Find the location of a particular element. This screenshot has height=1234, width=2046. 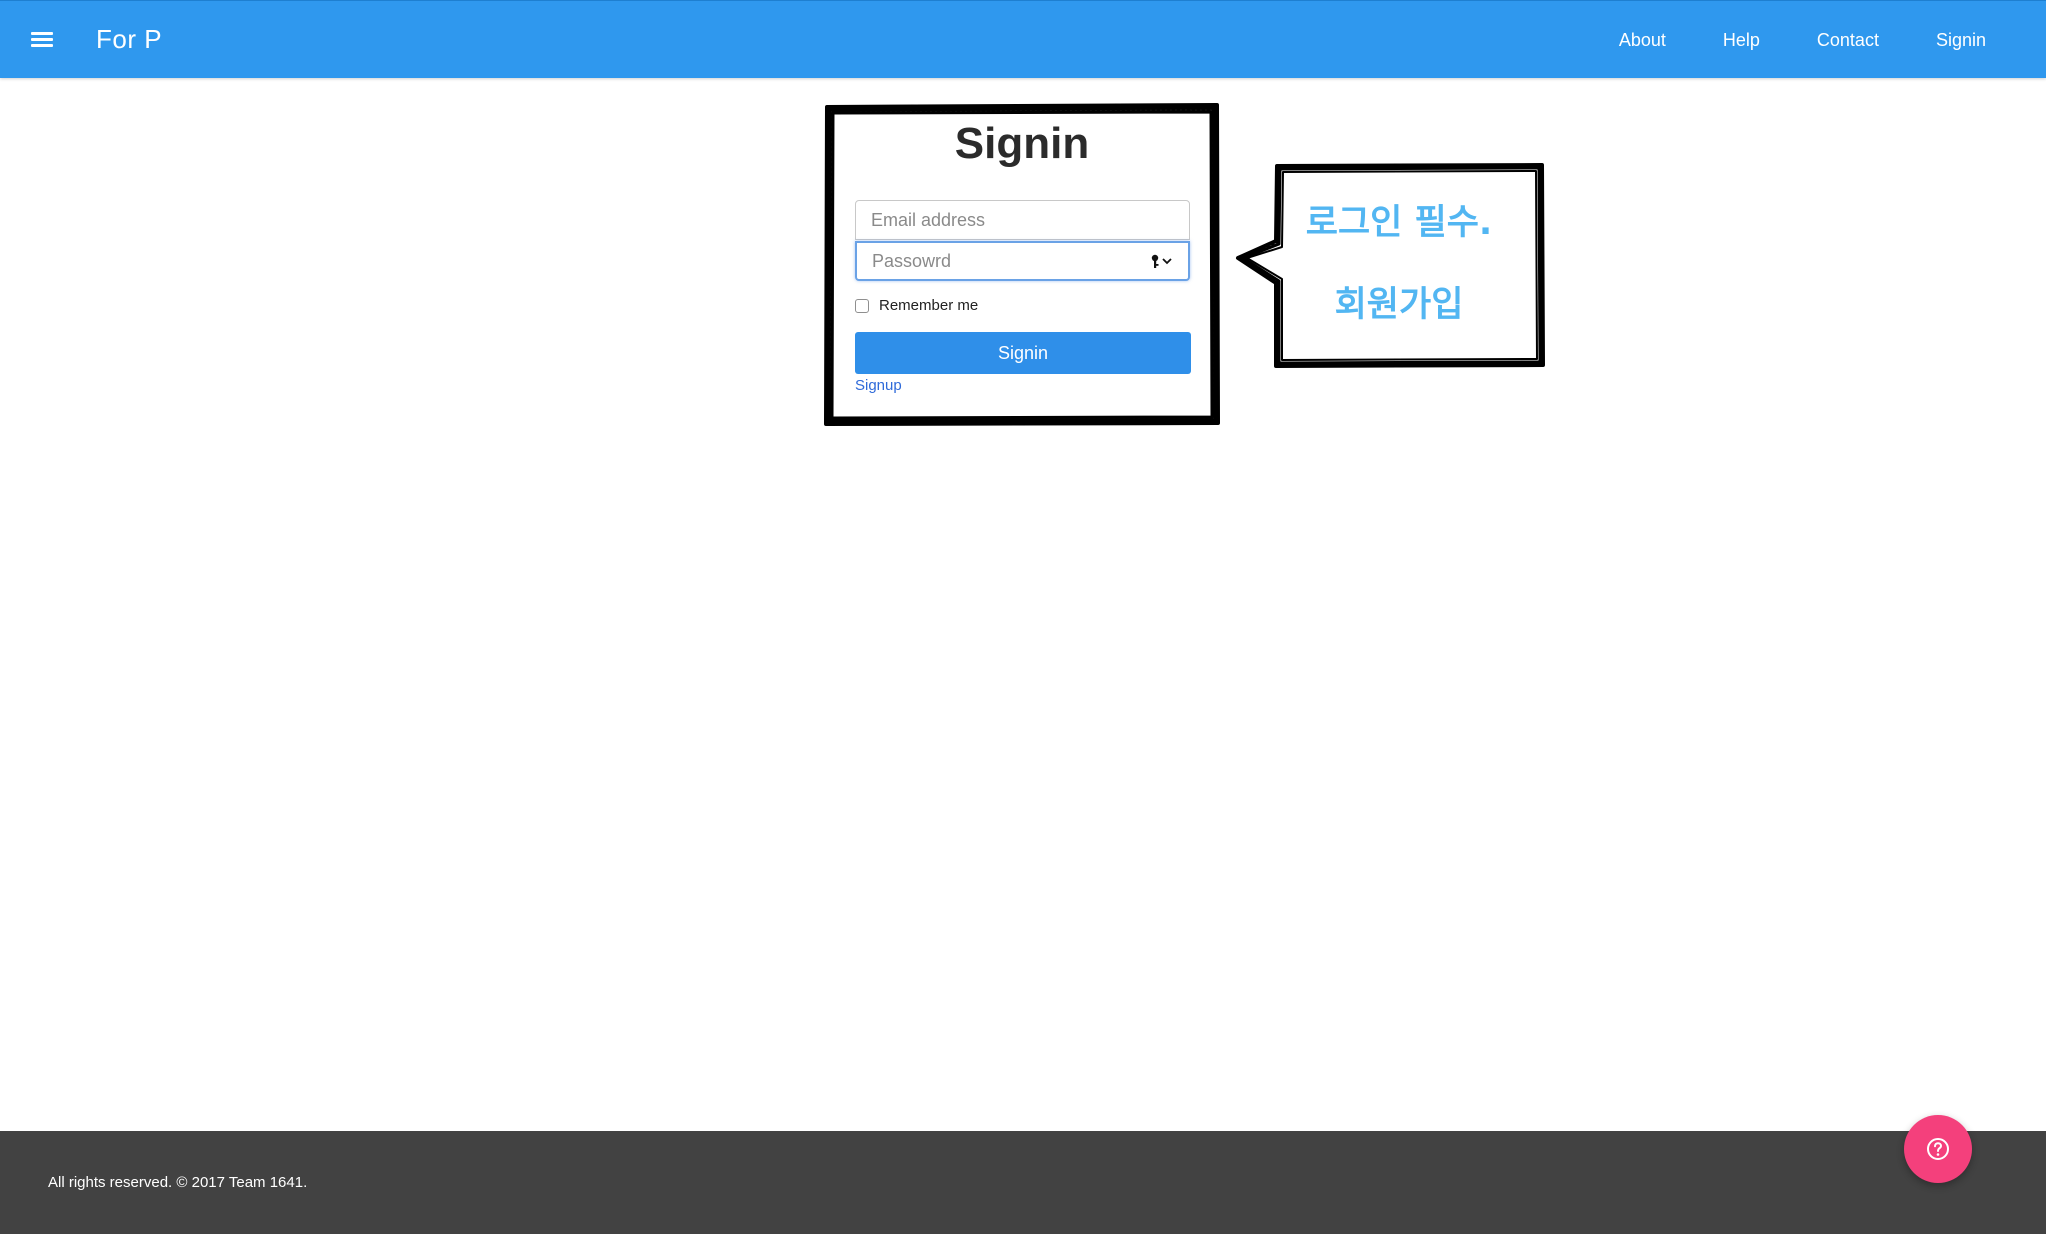

signin-button: Signin is located at coordinates (1023, 353).